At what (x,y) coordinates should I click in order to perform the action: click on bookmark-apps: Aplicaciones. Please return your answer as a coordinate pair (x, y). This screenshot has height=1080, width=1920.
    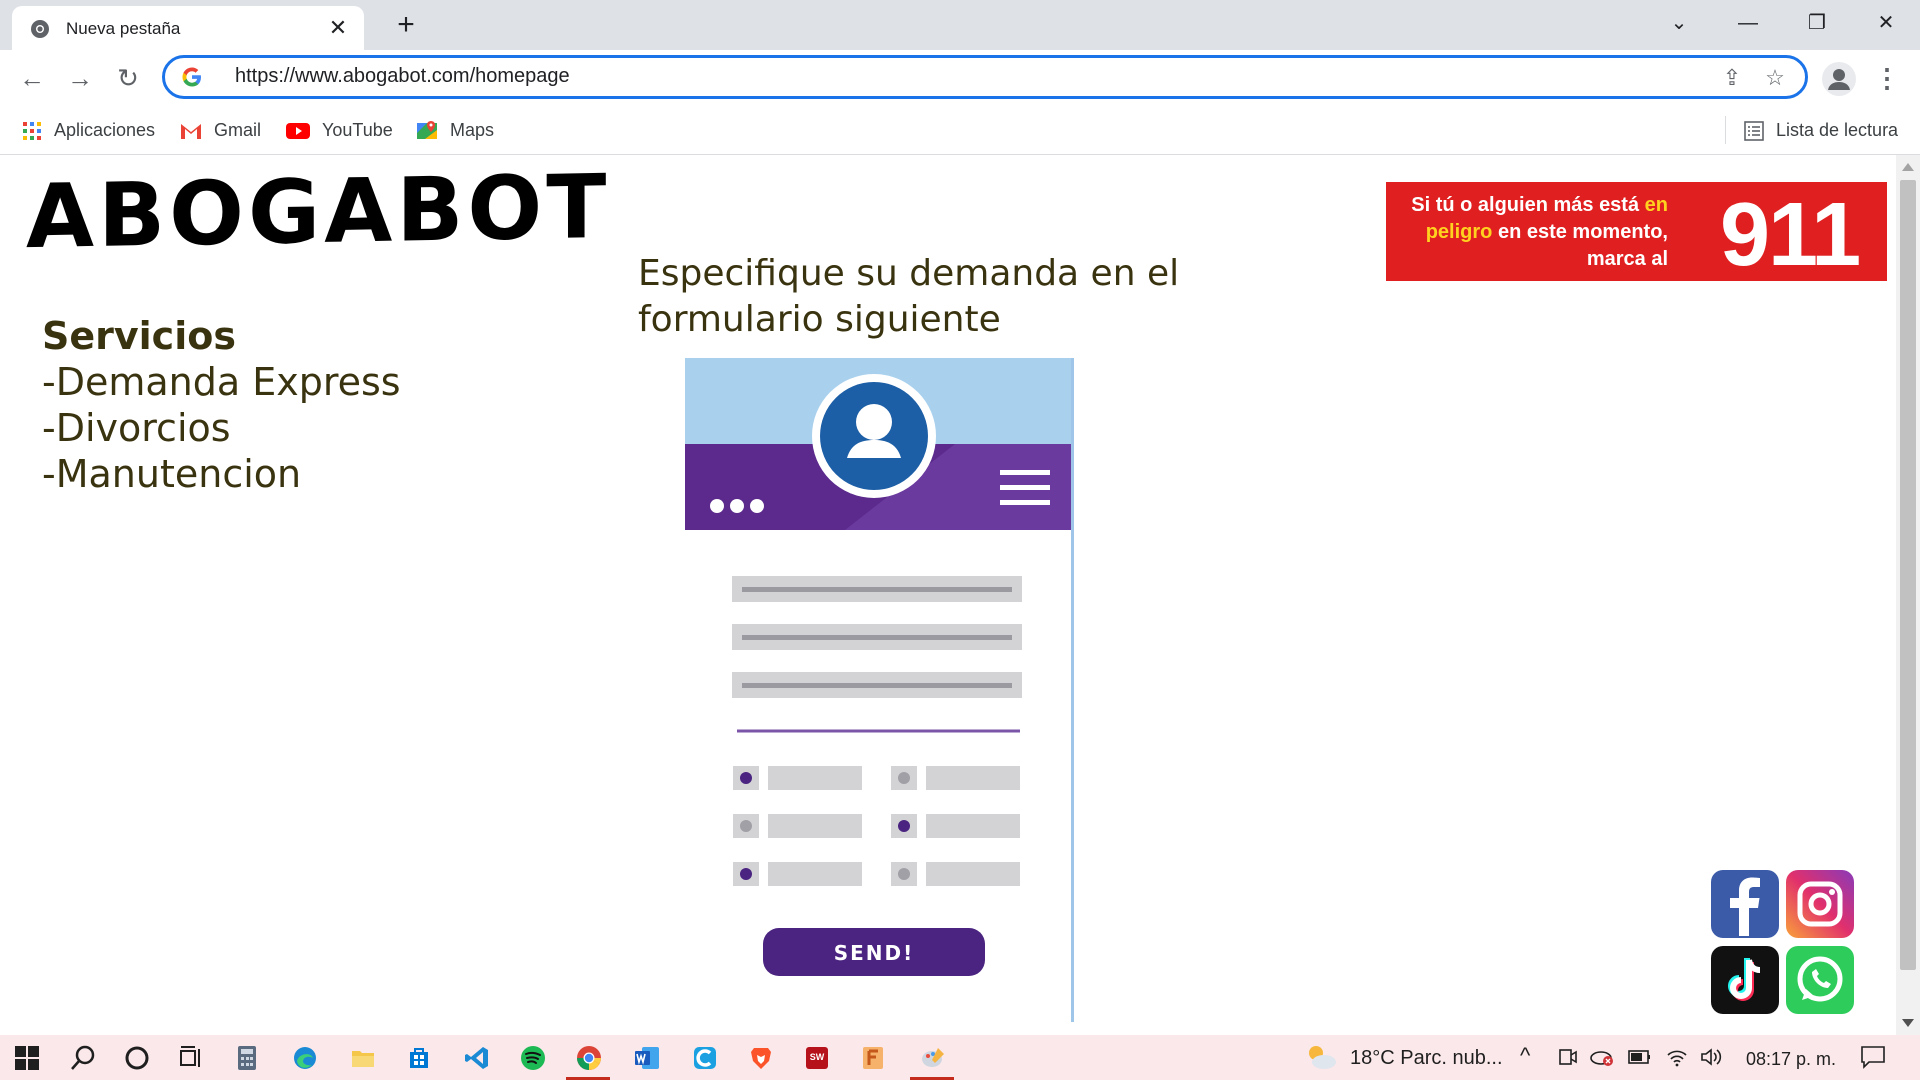
    Looking at the image, I should click on (88, 130).